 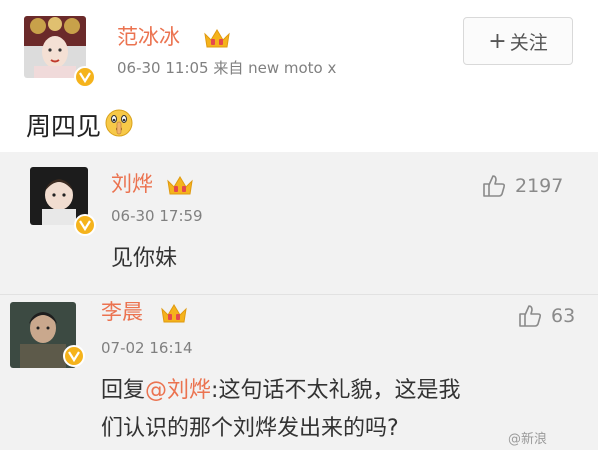 What do you see at coordinates (122, 312) in the screenshot?
I see `commenter-name: 李晨` at bounding box center [122, 312].